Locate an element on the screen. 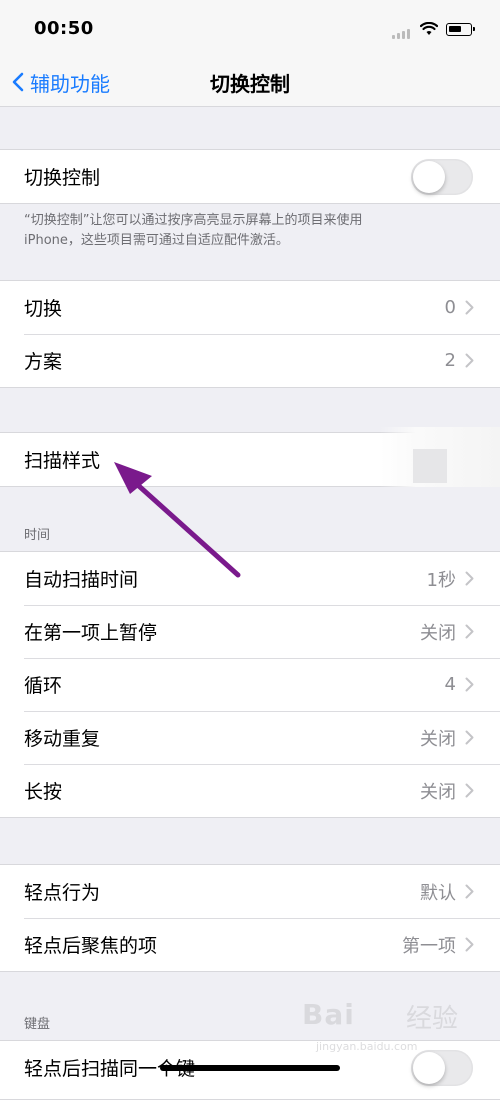 The image size is (500, 1100). switches-section: 切换 0 方案 2 is located at coordinates (250, 334).